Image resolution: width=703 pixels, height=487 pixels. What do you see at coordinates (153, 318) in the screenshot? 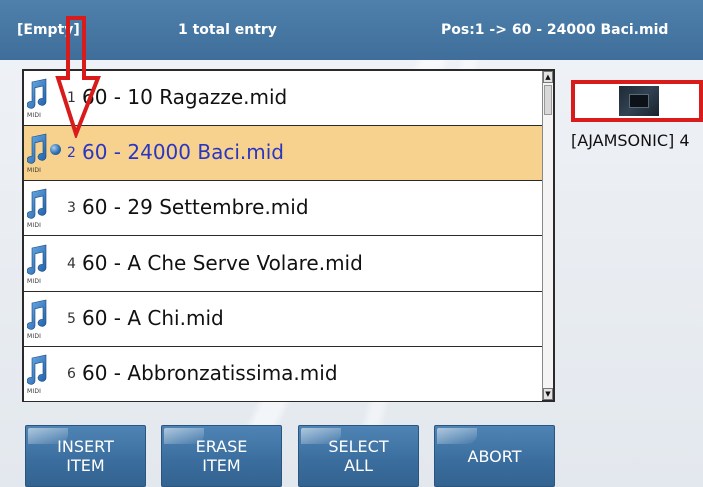
I see `item-filename: 60 - A Chi.mid` at bounding box center [153, 318].